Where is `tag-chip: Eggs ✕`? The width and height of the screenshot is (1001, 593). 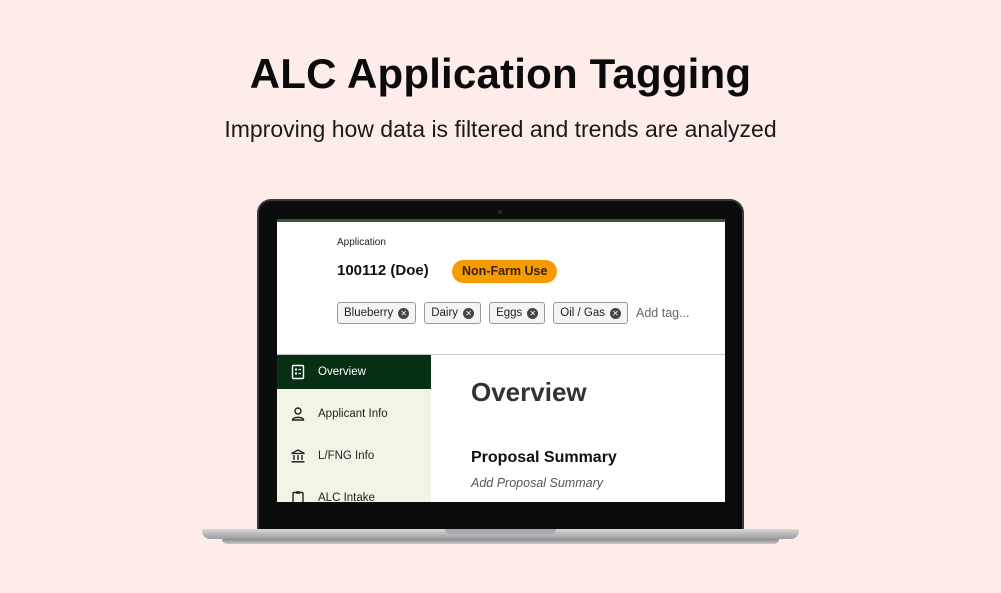 tag-chip: Eggs ✕ is located at coordinates (517, 313).